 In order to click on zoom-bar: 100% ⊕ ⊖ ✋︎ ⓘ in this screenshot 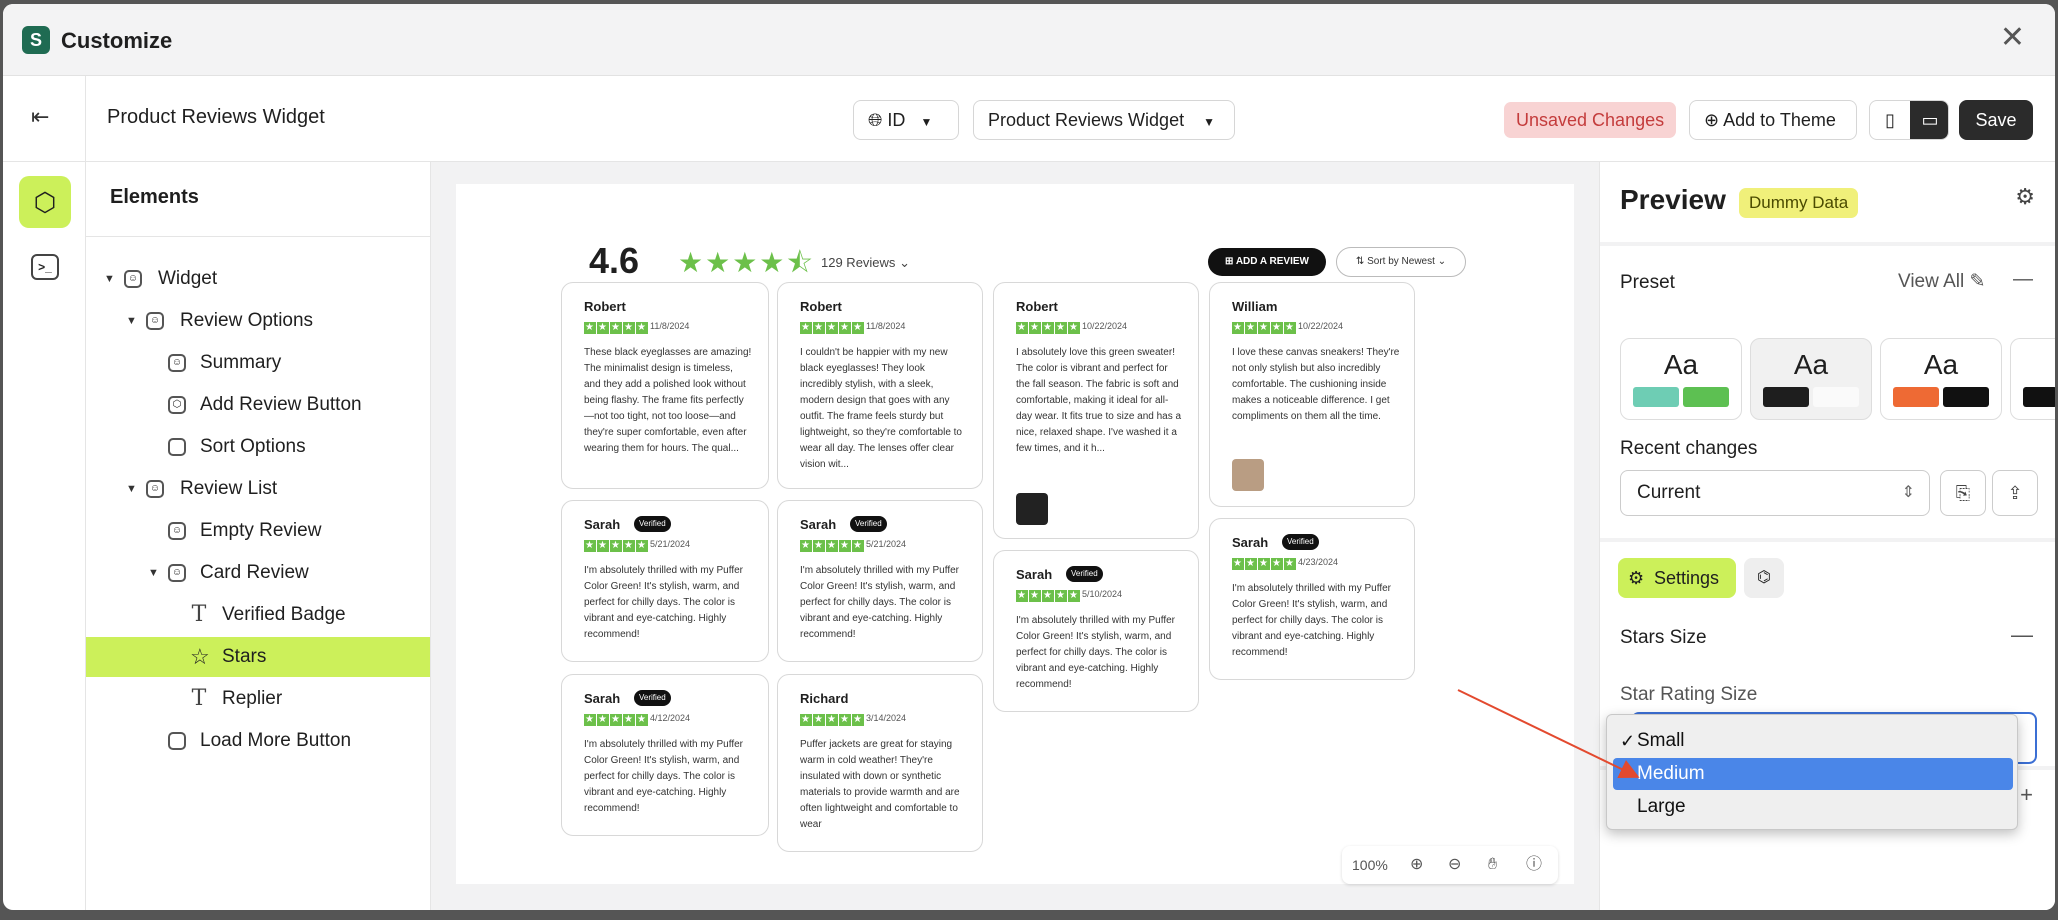, I will do `click(1450, 865)`.